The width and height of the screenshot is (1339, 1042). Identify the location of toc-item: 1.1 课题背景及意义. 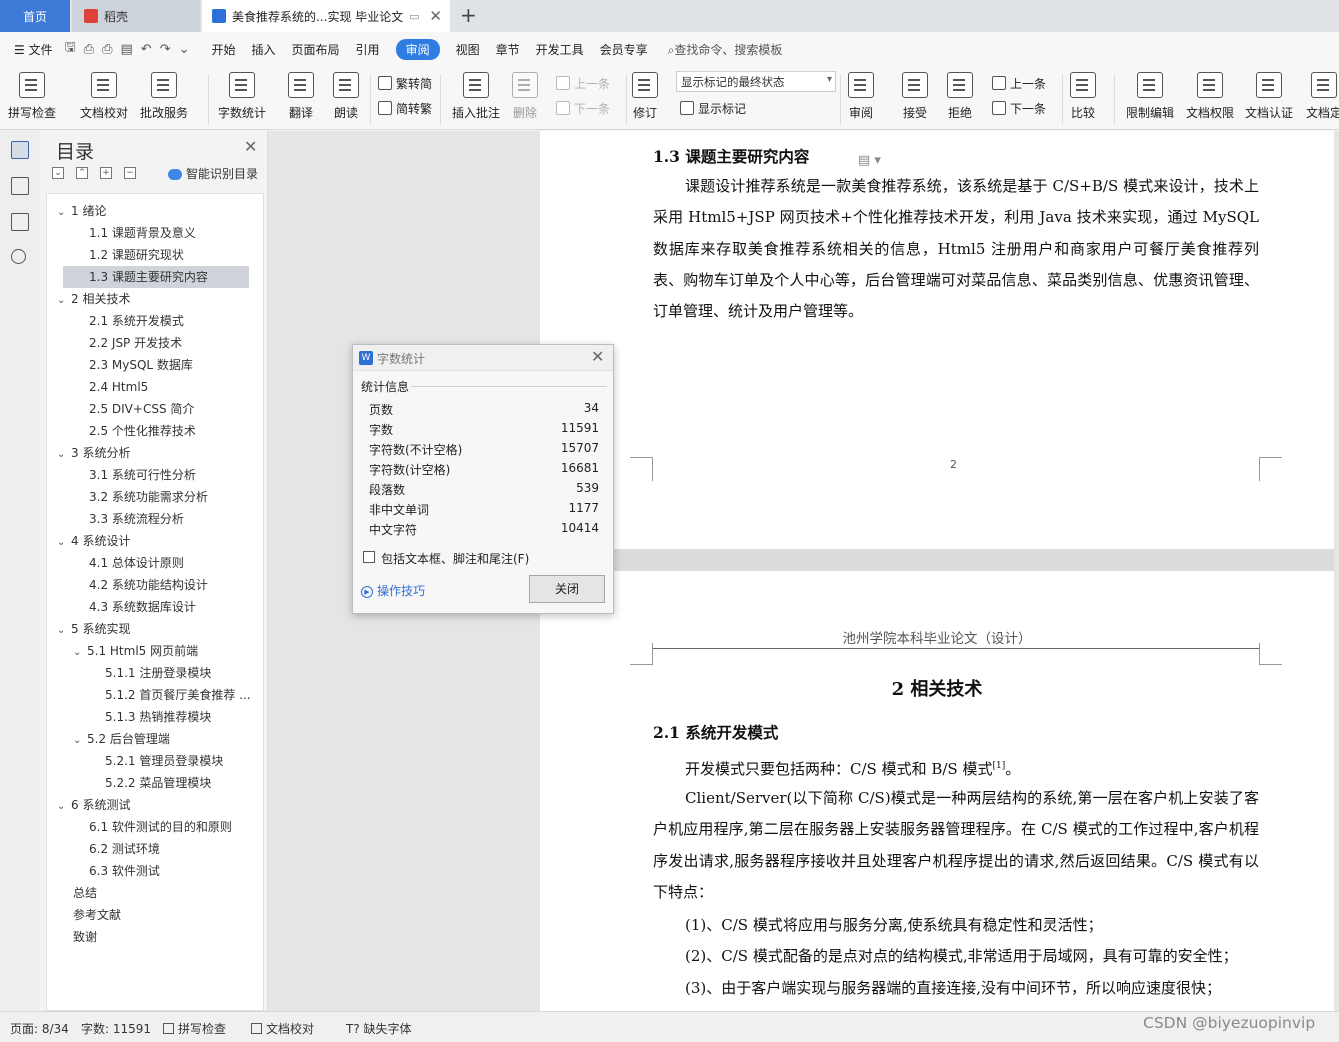
(175, 233).